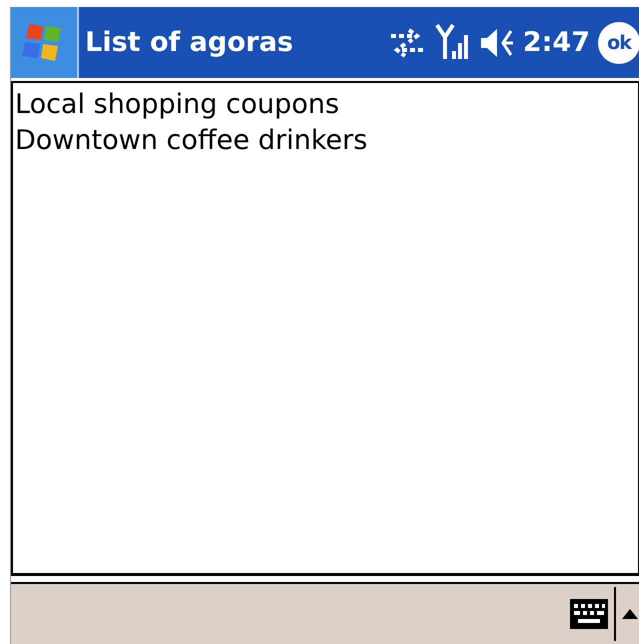  What do you see at coordinates (618, 43) in the screenshot?
I see `ok-button: ok` at bounding box center [618, 43].